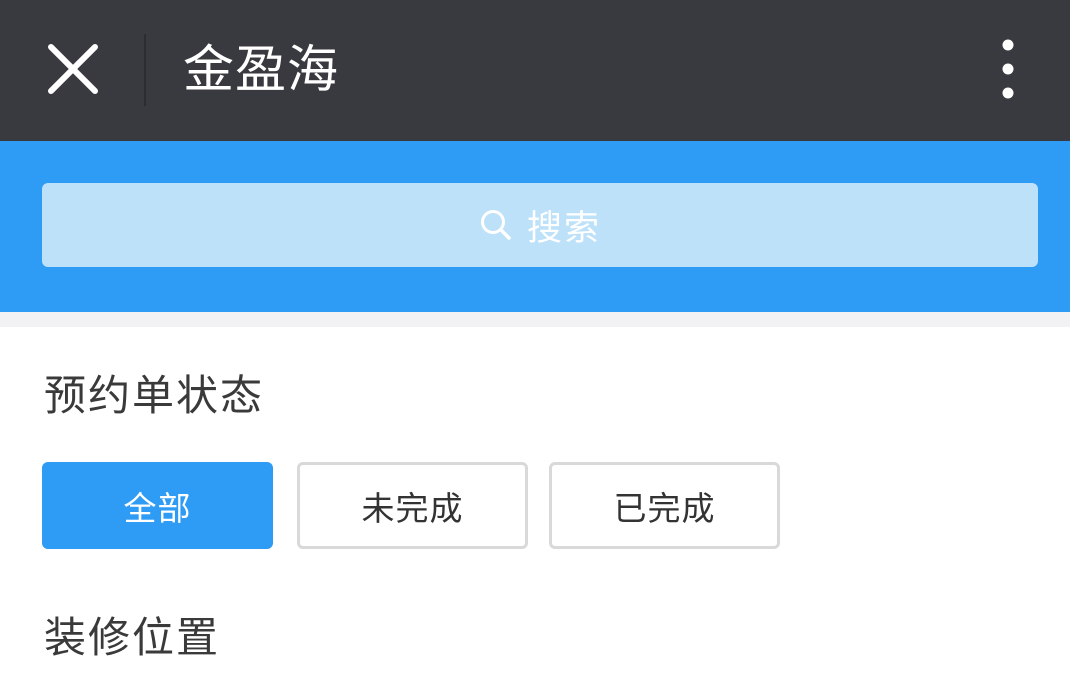 This screenshot has height=690, width=1070. Describe the element at coordinates (563, 228) in the screenshot. I see `search-placeholder: 搜索` at that location.